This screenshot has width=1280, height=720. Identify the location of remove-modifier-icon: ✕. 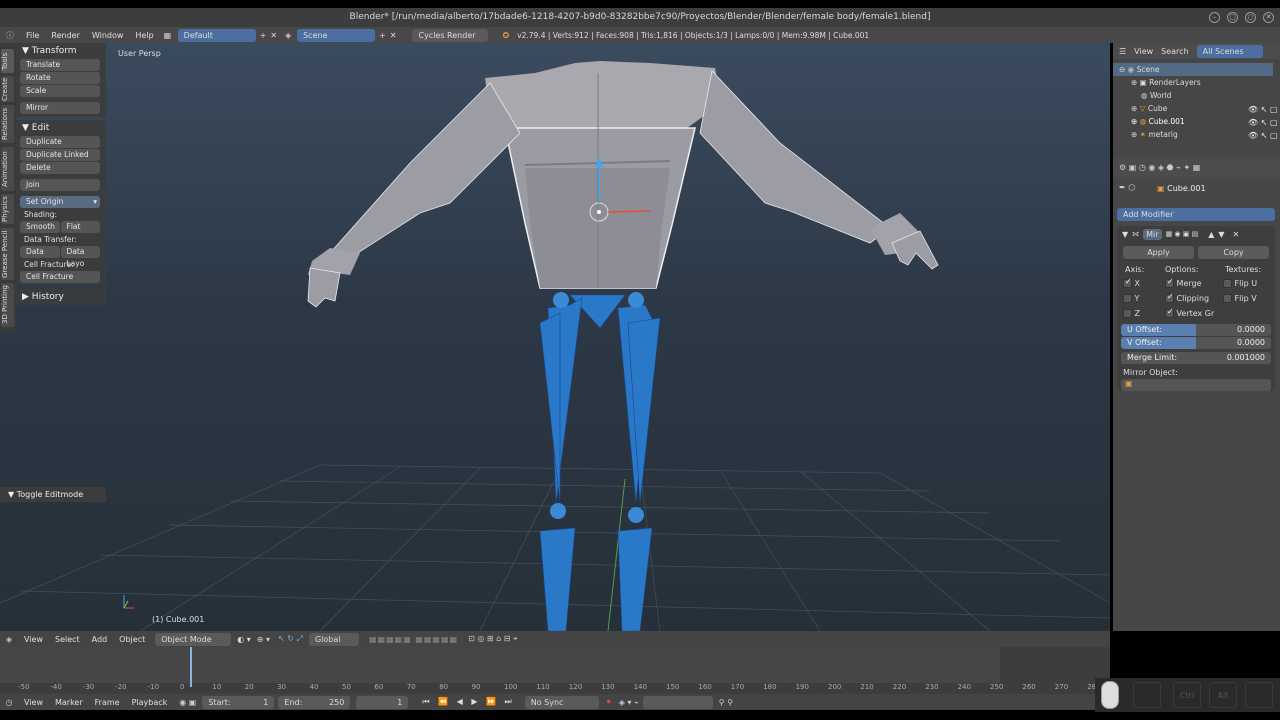
(1236, 234).